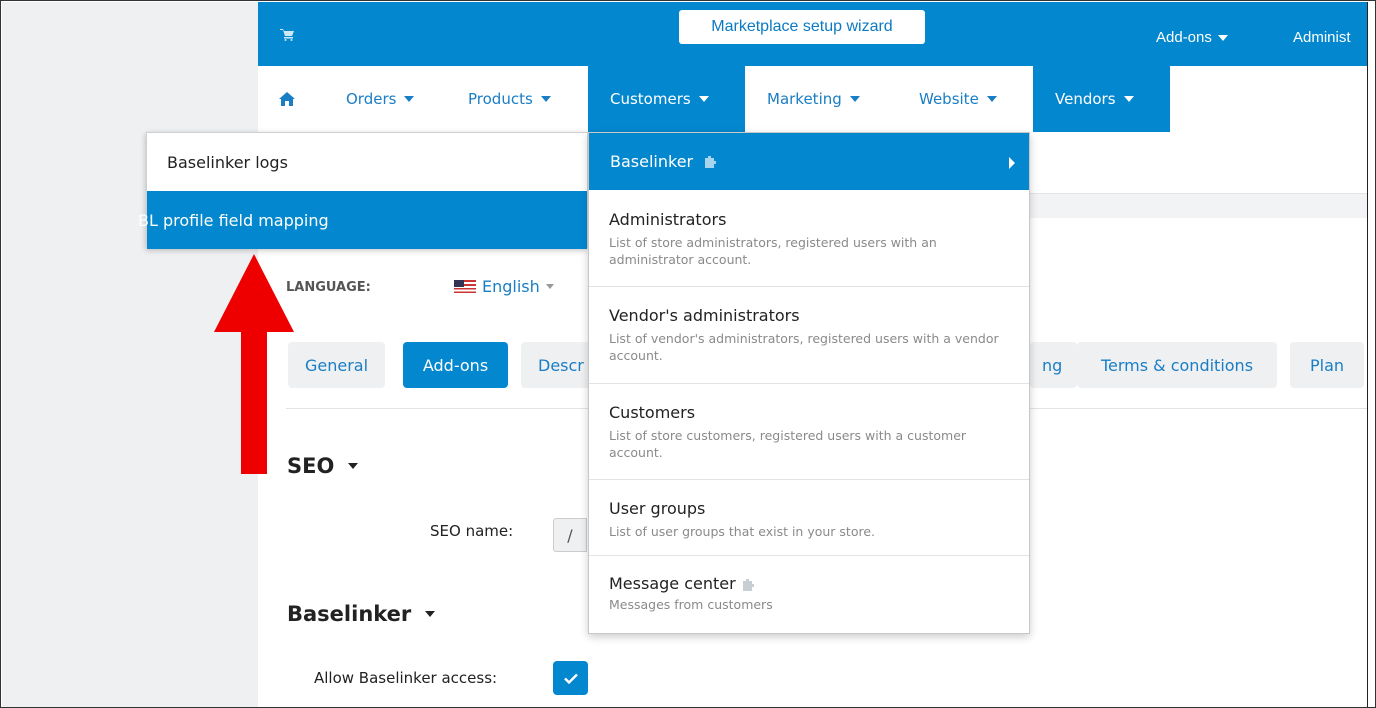  I want to click on language-value: English, so click(511, 286).